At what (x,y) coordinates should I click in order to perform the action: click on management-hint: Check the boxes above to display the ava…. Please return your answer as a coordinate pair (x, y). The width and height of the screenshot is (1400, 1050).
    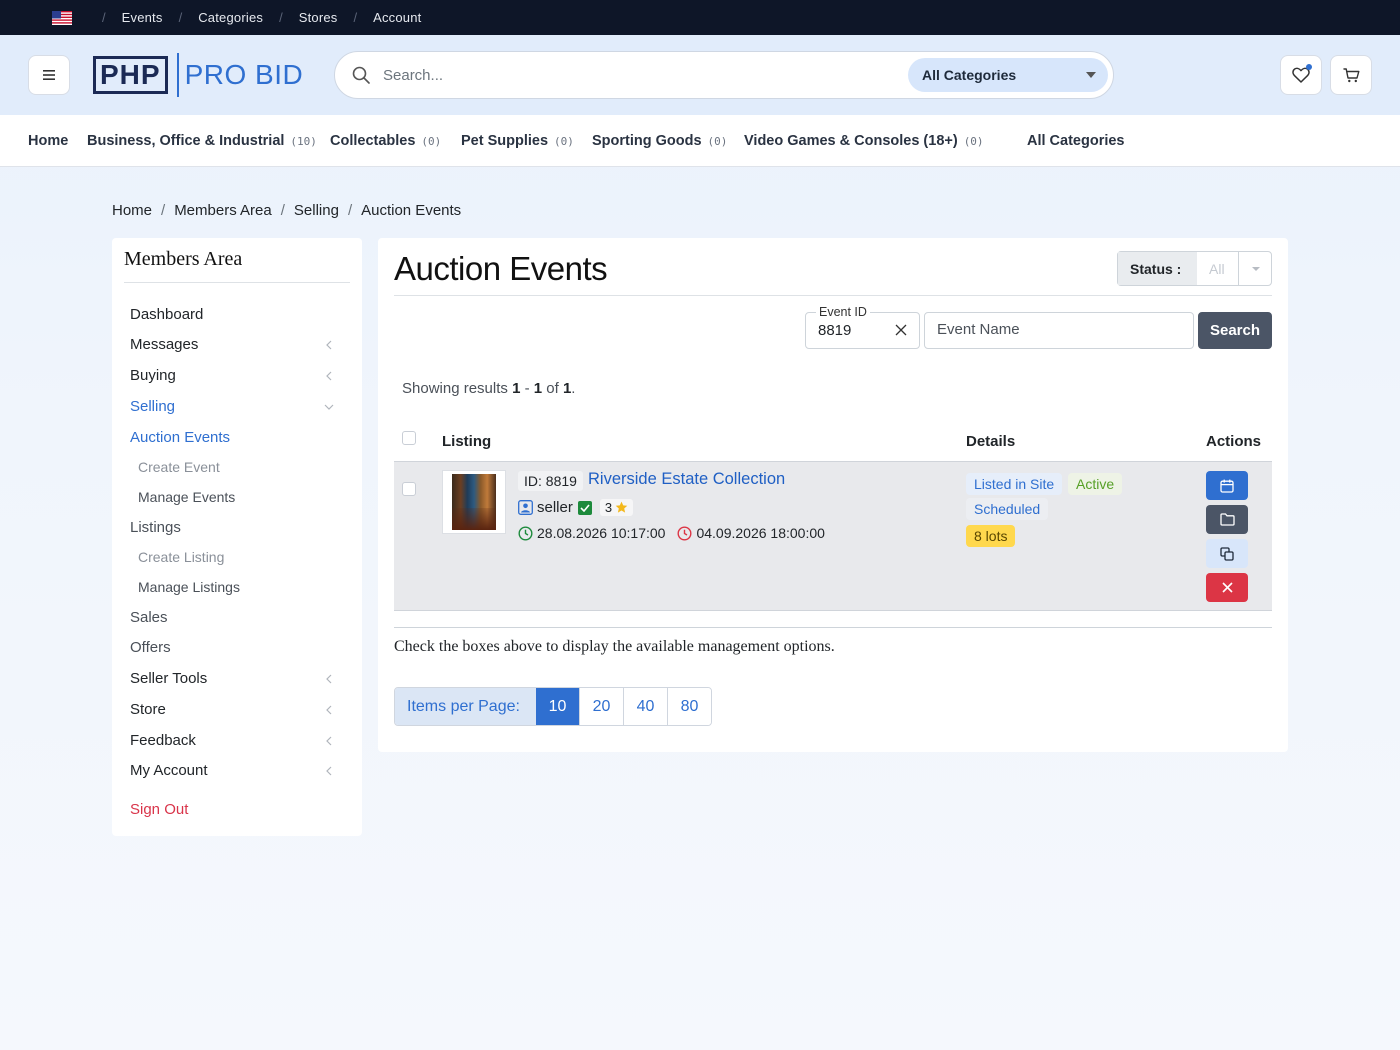
    Looking at the image, I should click on (614, 646).